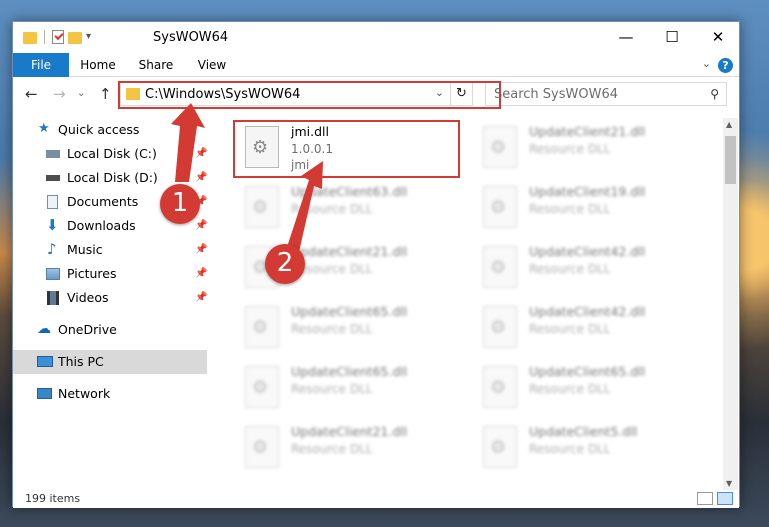 The image size is (769, 527). I want to click on properties-icon, so click(58, 37).